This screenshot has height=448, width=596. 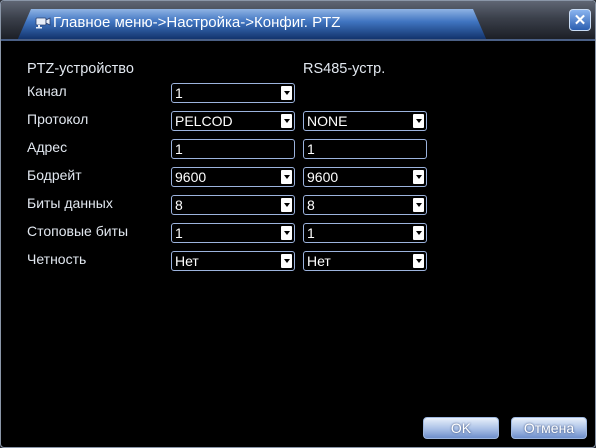 What do you see at coordinates (233, 177) in the screenshot?
I see `ptz-baudrate-select: 9600` at bounding box center [233, 177].